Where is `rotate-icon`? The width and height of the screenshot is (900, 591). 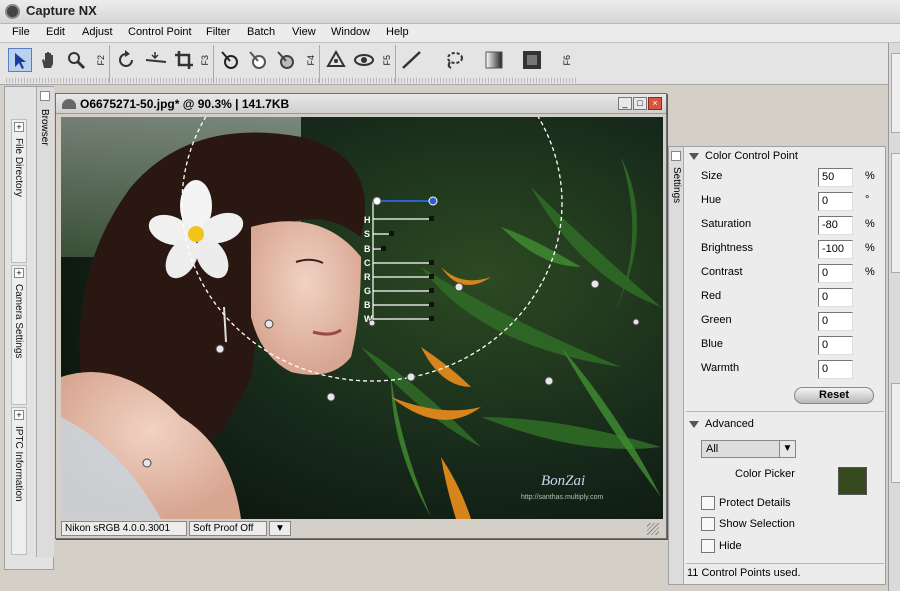
rotate-icon is located at coordinates (126, 60).